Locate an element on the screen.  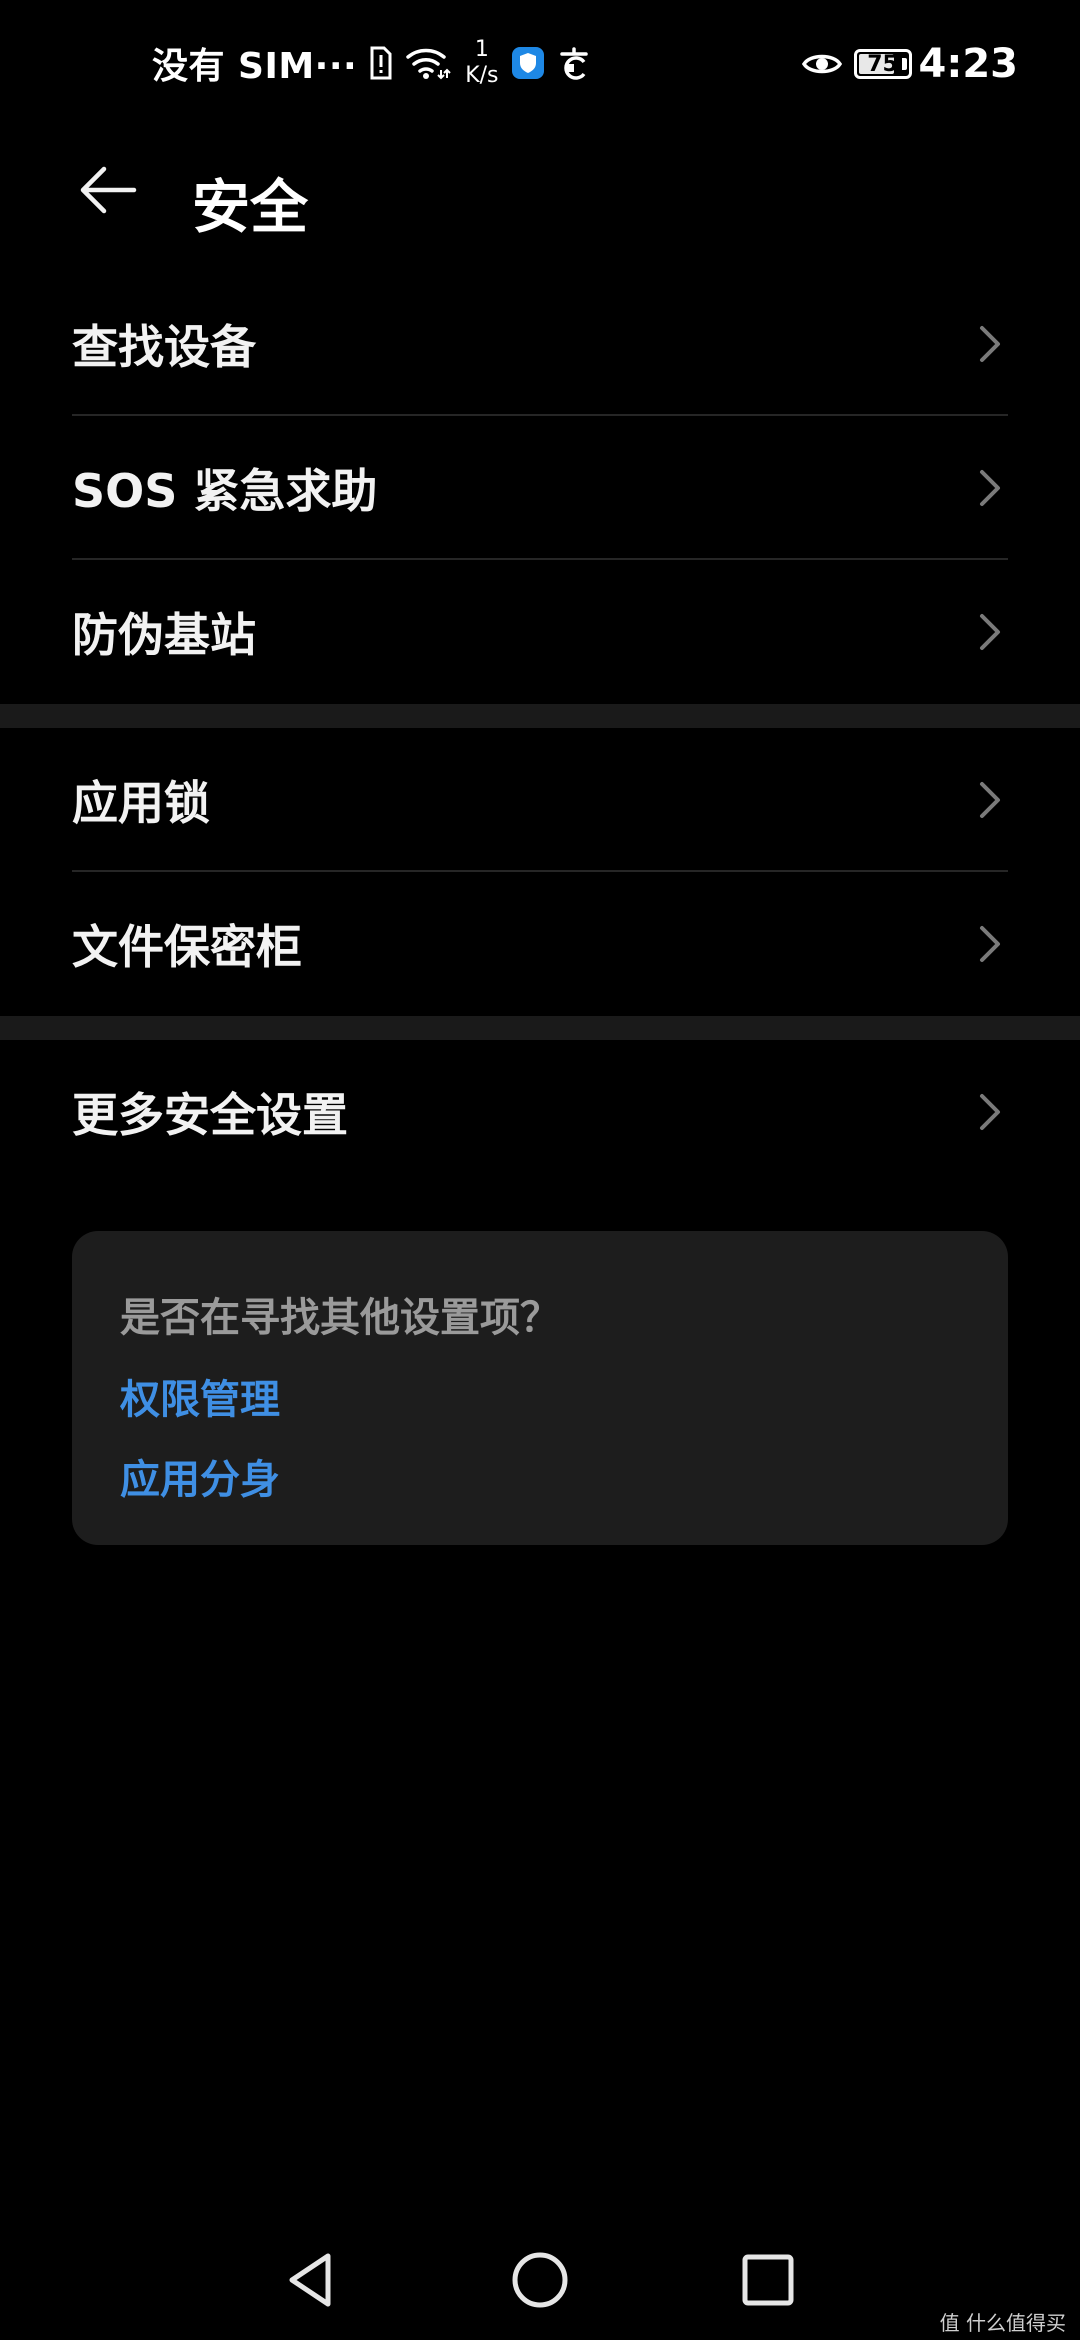
menu-item-label: 文件保密柜 is located at coordinates (187, 947).